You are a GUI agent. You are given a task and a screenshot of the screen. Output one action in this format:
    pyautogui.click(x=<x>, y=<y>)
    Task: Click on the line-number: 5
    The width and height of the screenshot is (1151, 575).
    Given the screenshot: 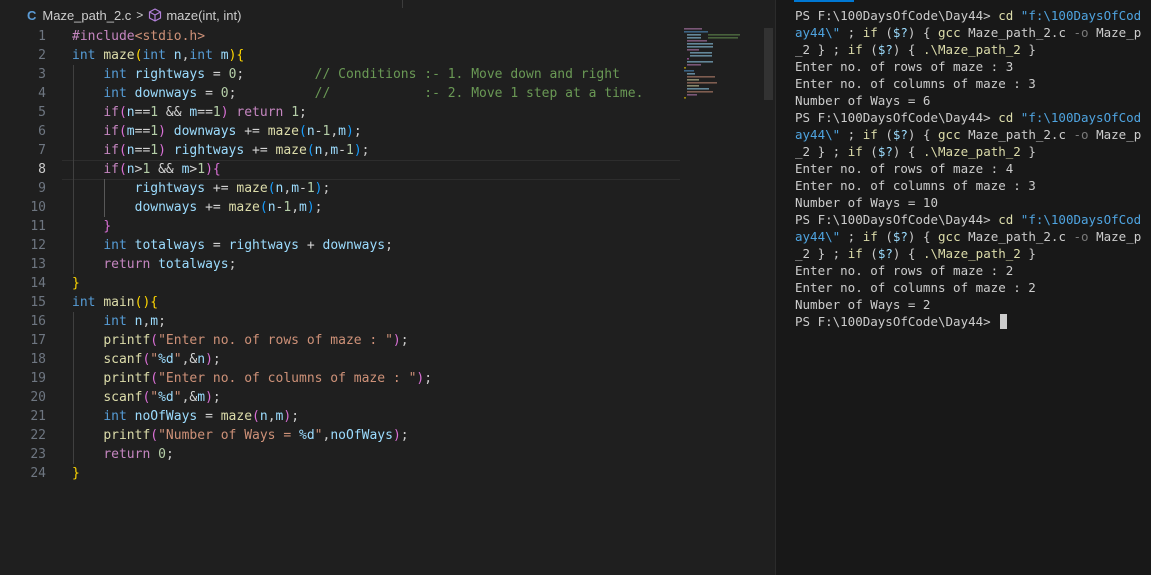 What is the action you would take?
    pyautogui.click(x=42, y=112)
    